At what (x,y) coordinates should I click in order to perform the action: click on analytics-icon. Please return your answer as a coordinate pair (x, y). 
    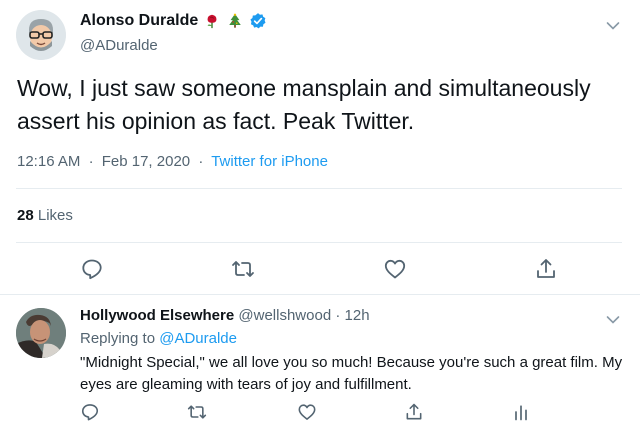
    Looking at the image, I should click on (521, 412).